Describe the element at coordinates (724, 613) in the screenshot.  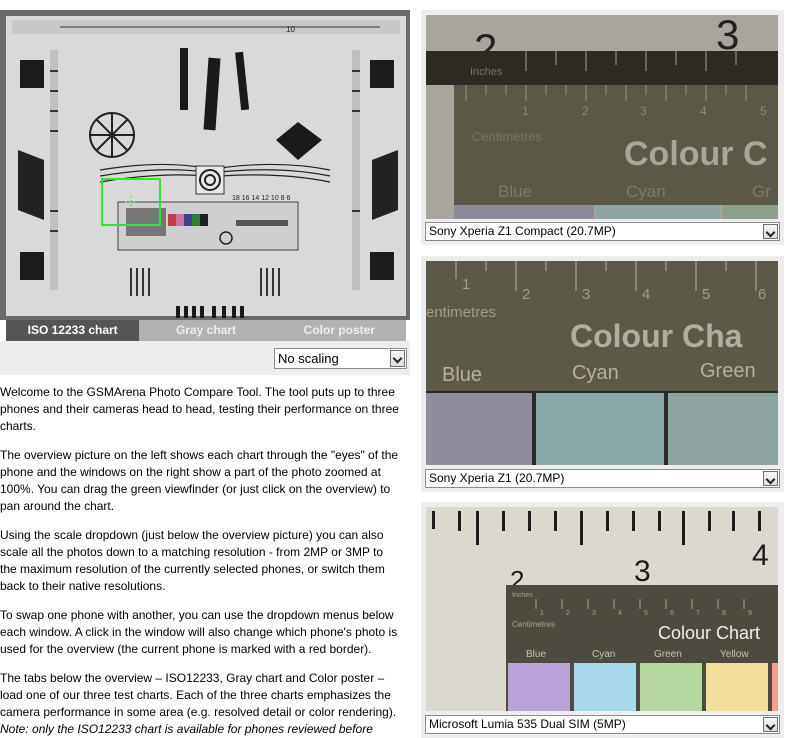
I see `ruler-number: 8` at that location.